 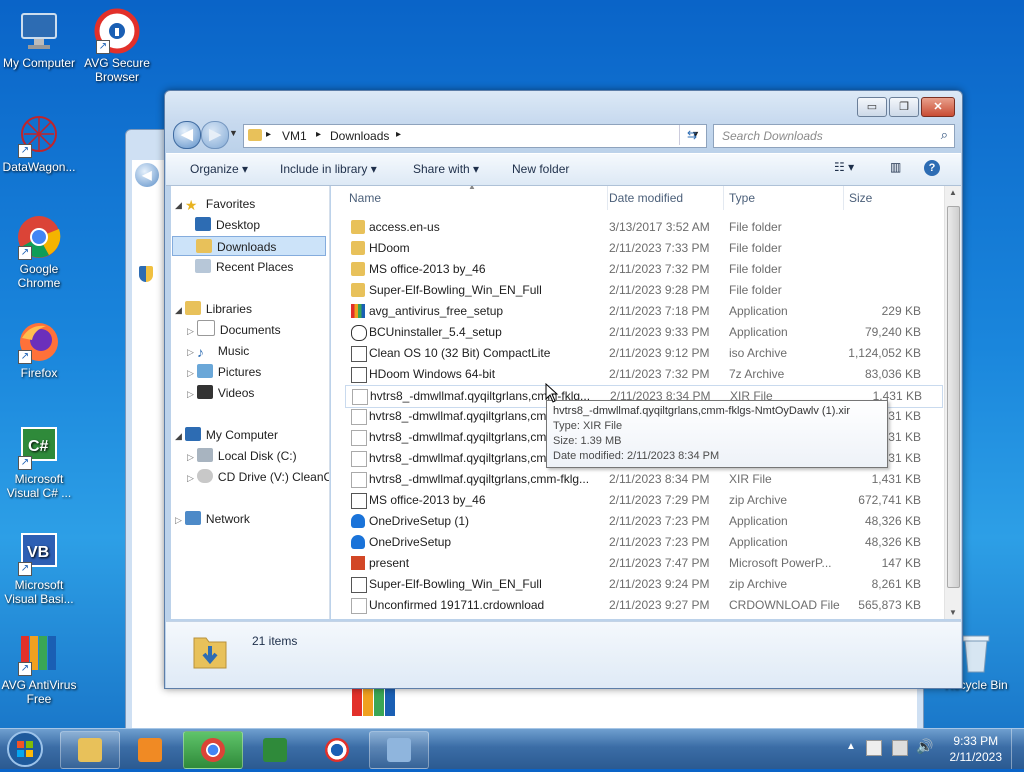 What do you see at coordinates (895, 167) in the screenshot?
I see `preview-pane-icon: ▥` at bounding box center [895, 167].